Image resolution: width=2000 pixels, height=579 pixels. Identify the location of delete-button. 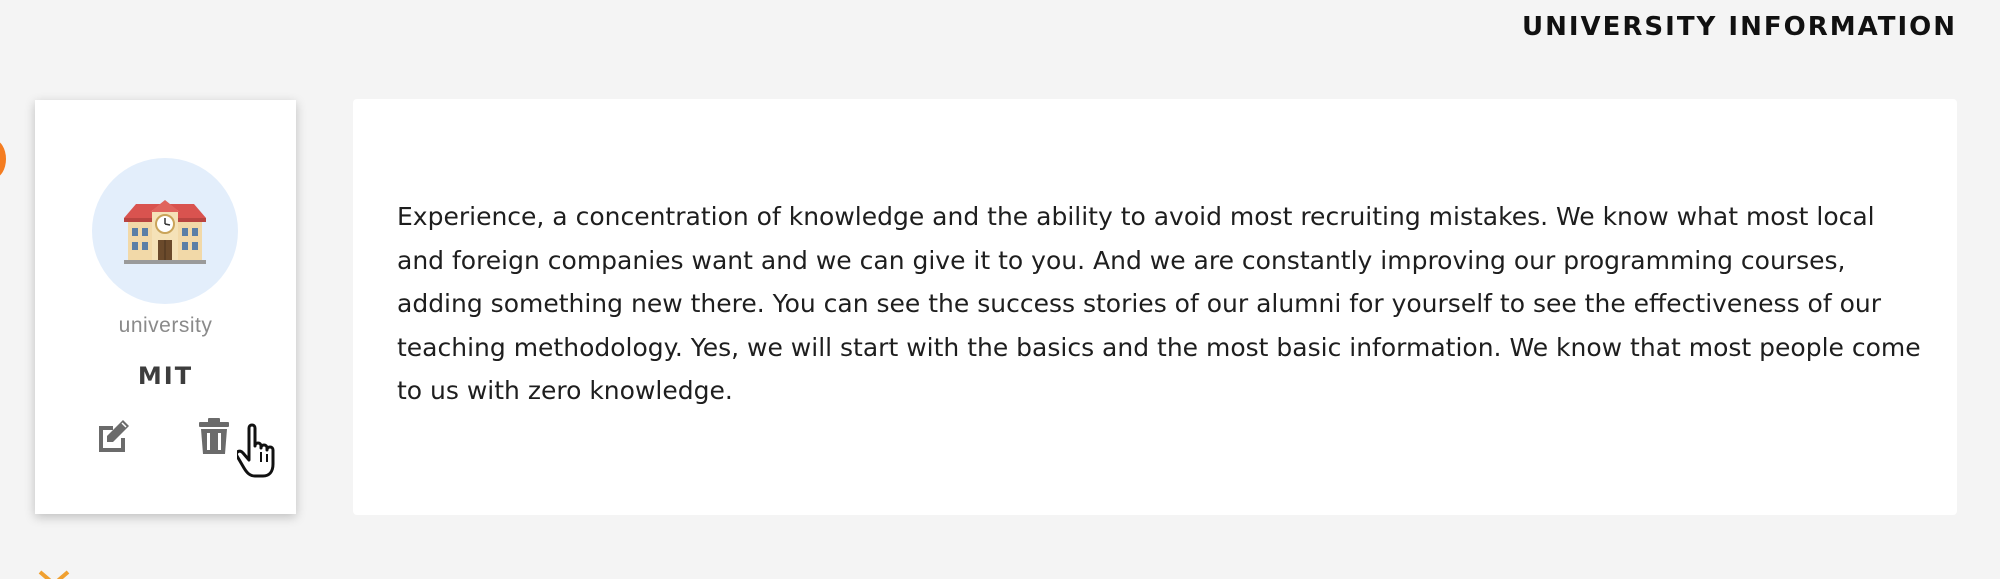
(214, 436).